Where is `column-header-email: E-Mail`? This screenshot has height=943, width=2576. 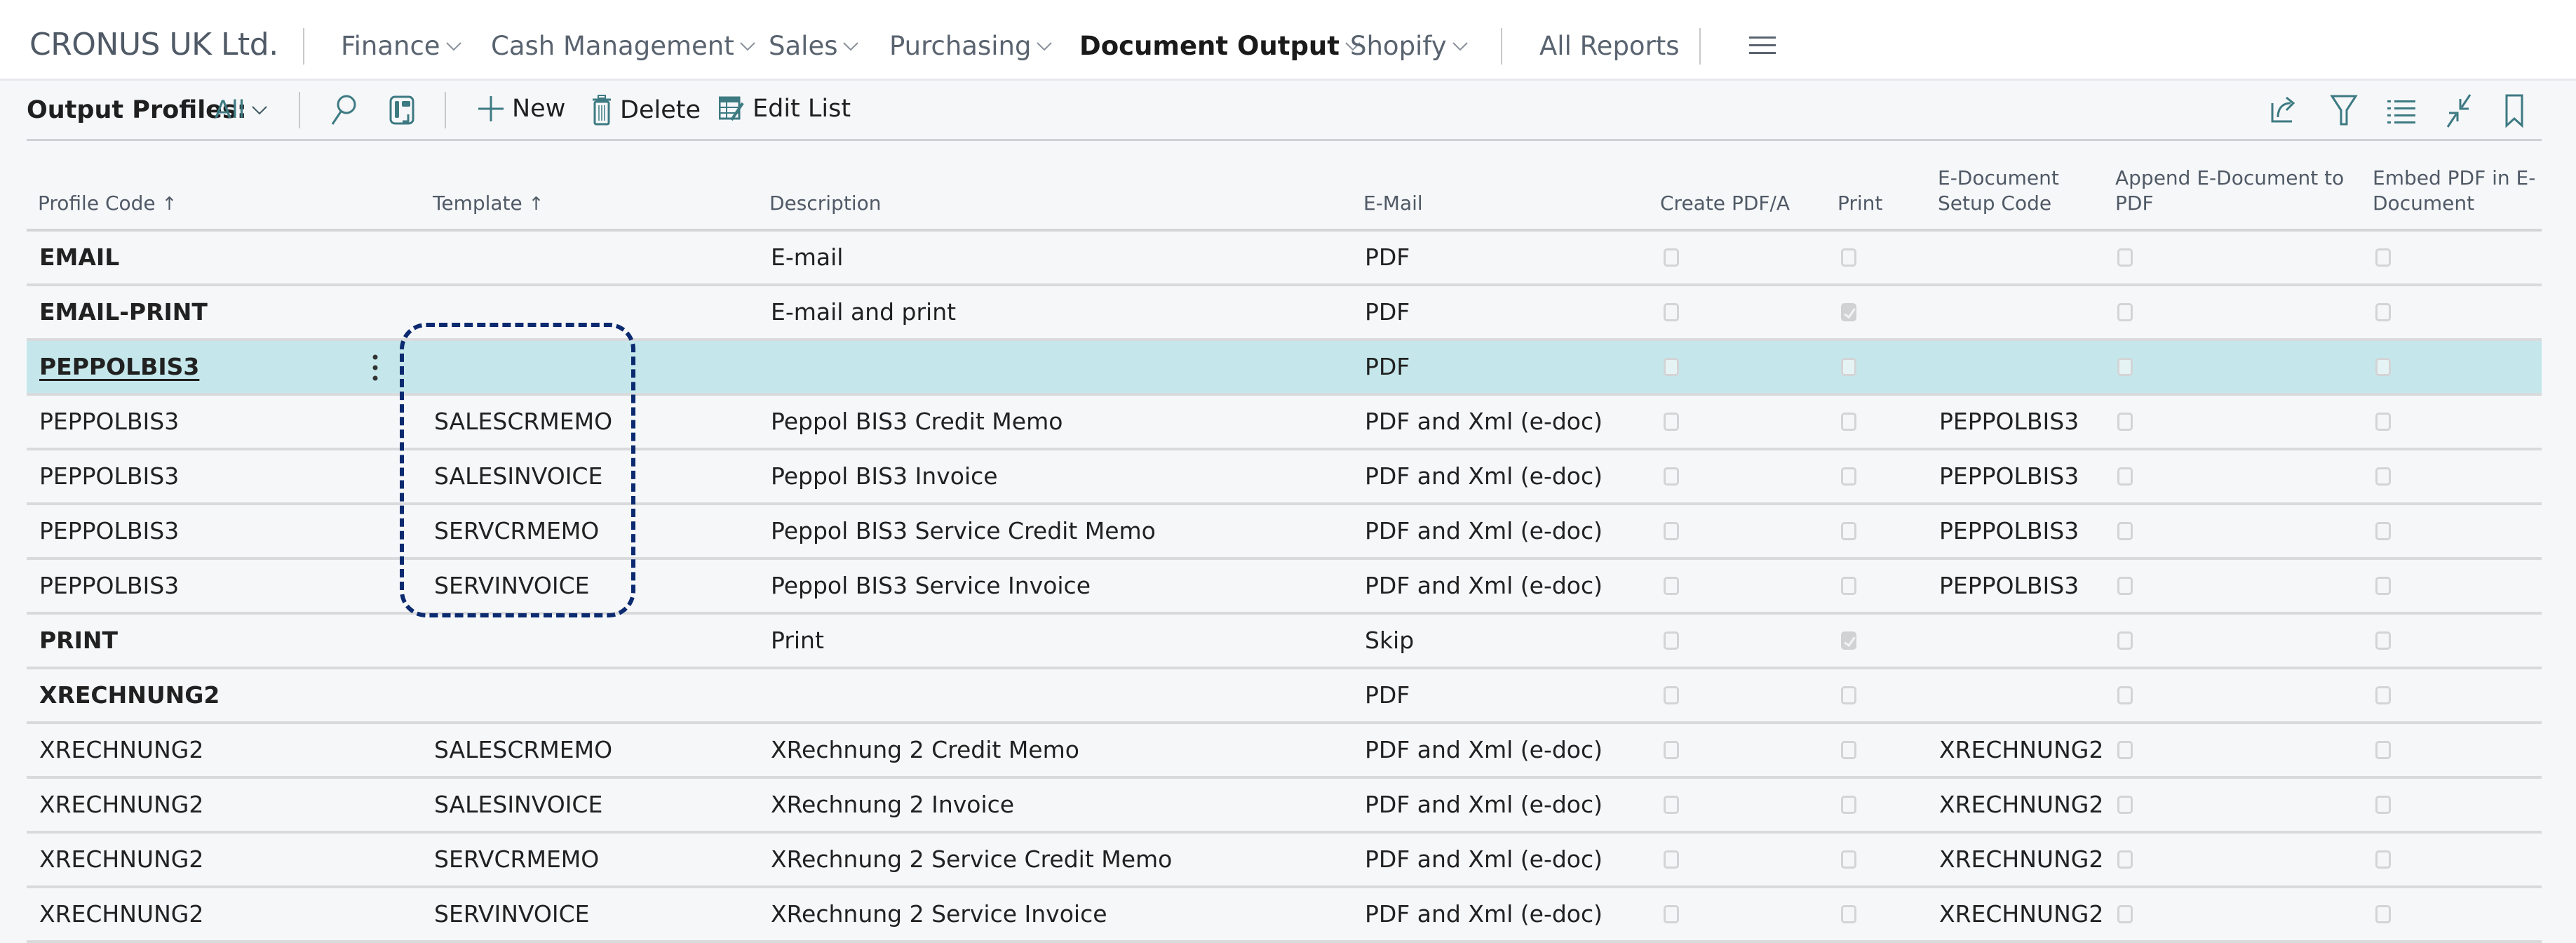
column-header-email: E-Mail is located at coordinates (1393, 203).